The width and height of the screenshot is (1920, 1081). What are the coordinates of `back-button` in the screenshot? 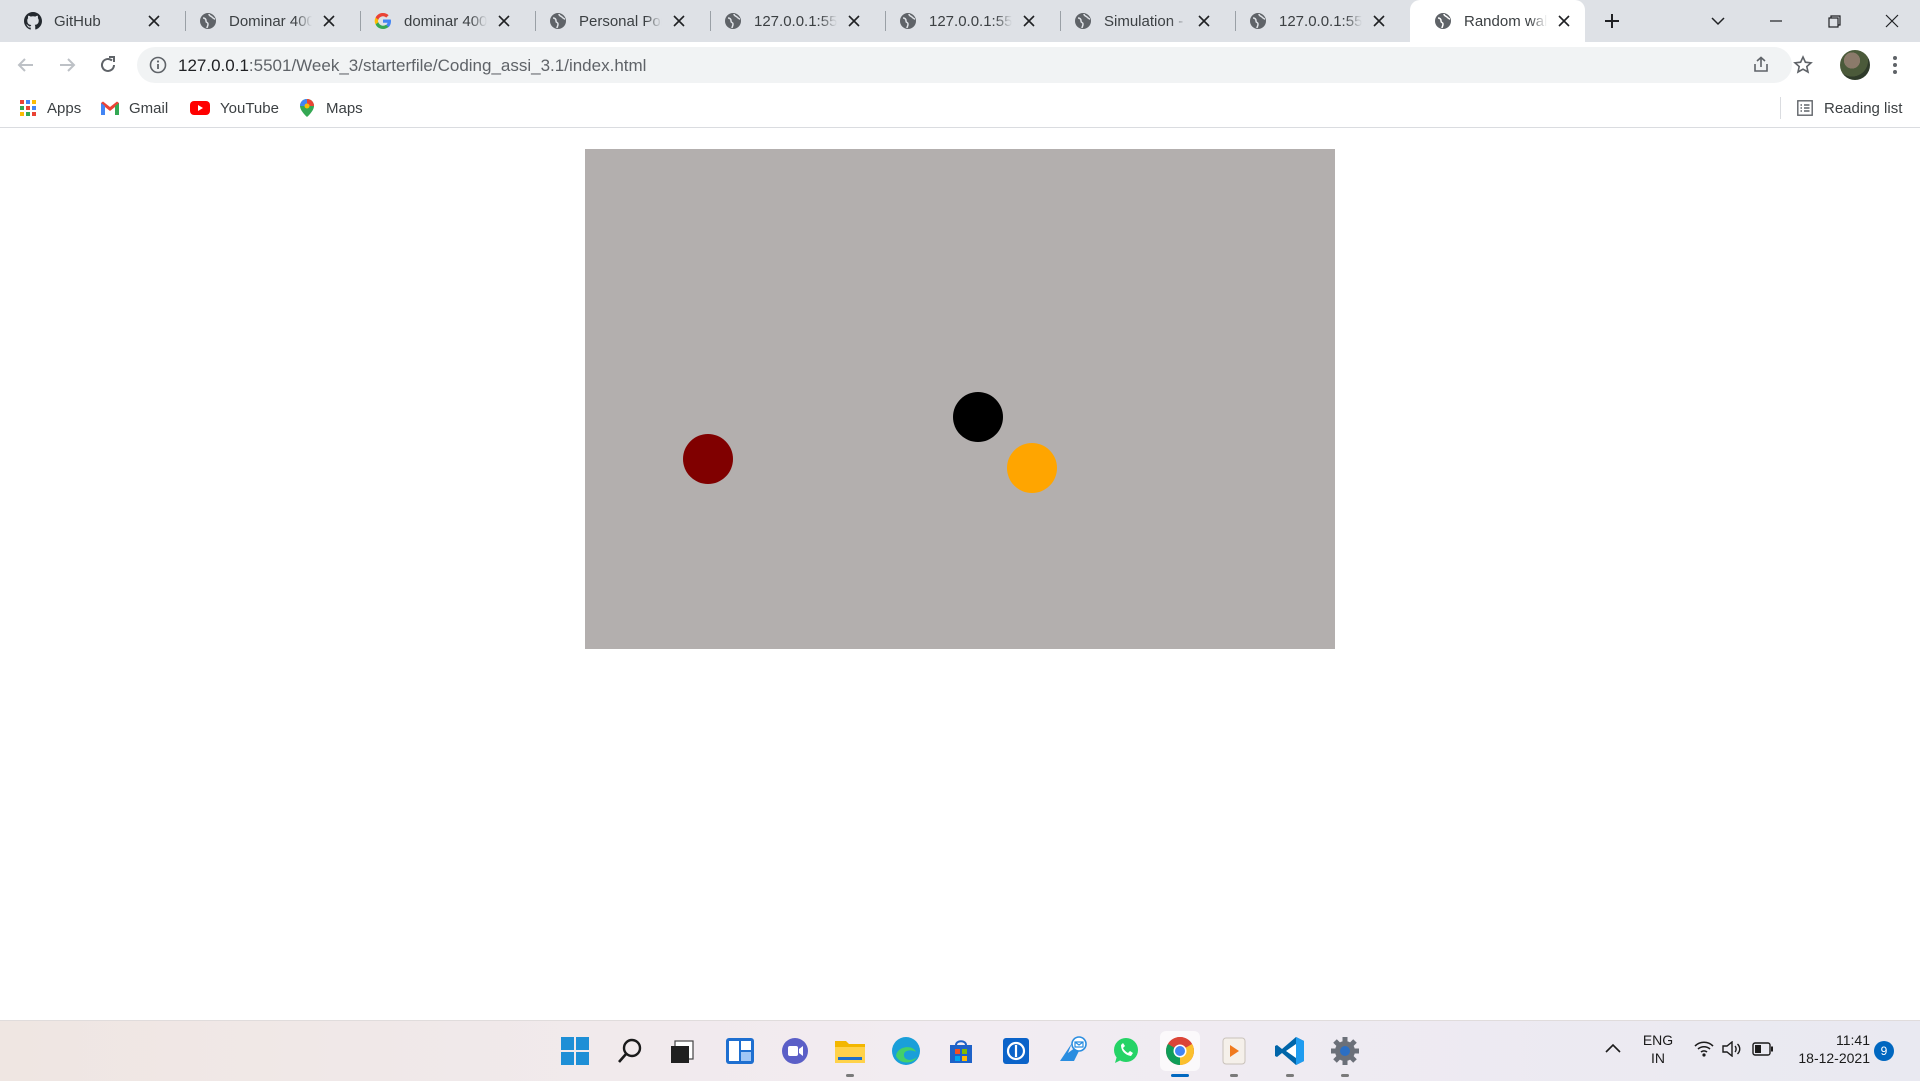 It's located at (26, 65).